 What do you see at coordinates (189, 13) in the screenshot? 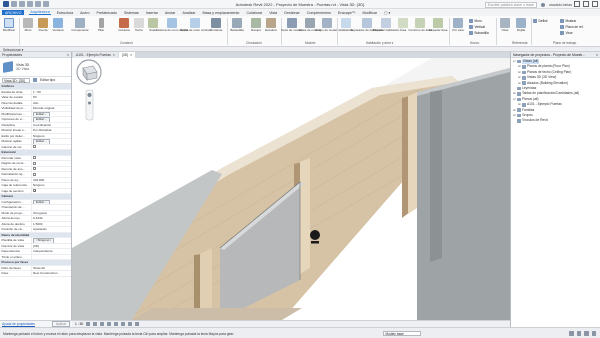
I see `ribbon-tab: Analizar` at bounding box center [189, 13].